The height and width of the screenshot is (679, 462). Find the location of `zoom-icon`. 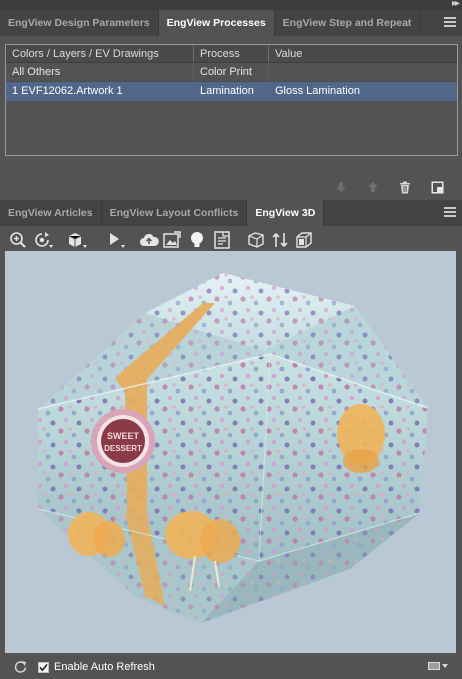

zoom-icon is located at coordinates (18, 240).